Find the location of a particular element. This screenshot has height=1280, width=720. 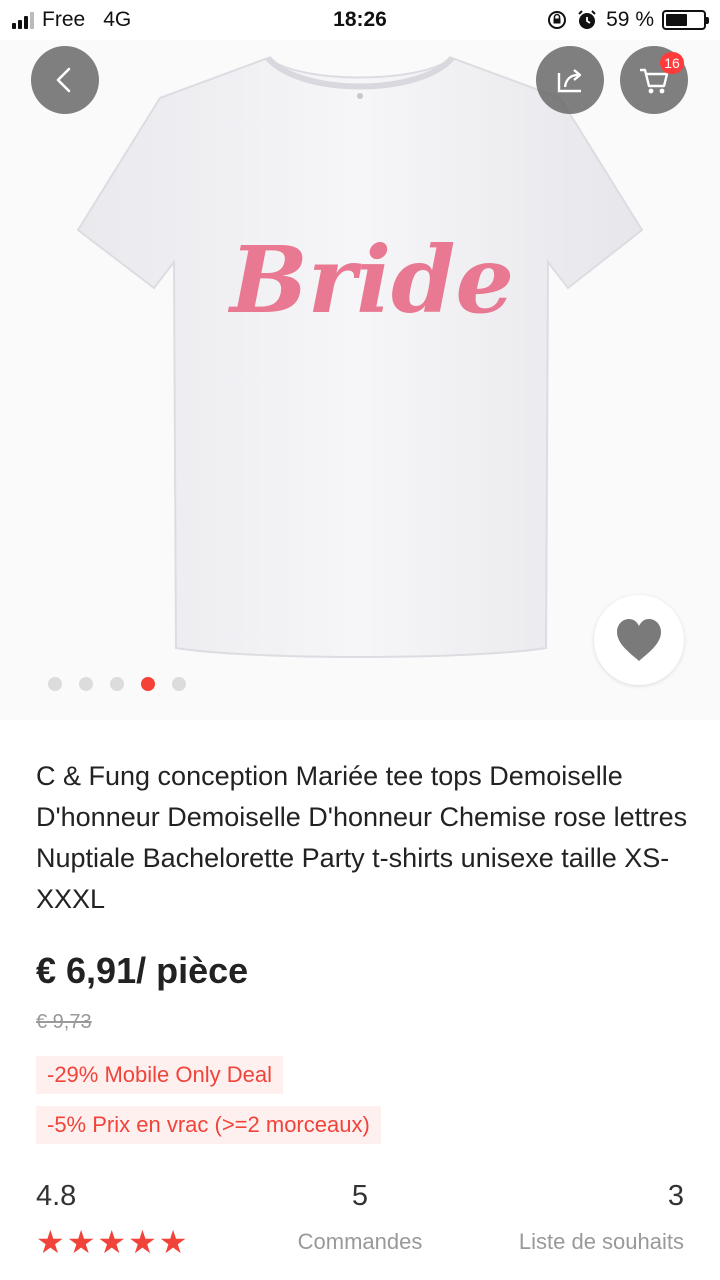

status-bar: Free 4G 18:26 59 % is located at coordinates (360, 20).